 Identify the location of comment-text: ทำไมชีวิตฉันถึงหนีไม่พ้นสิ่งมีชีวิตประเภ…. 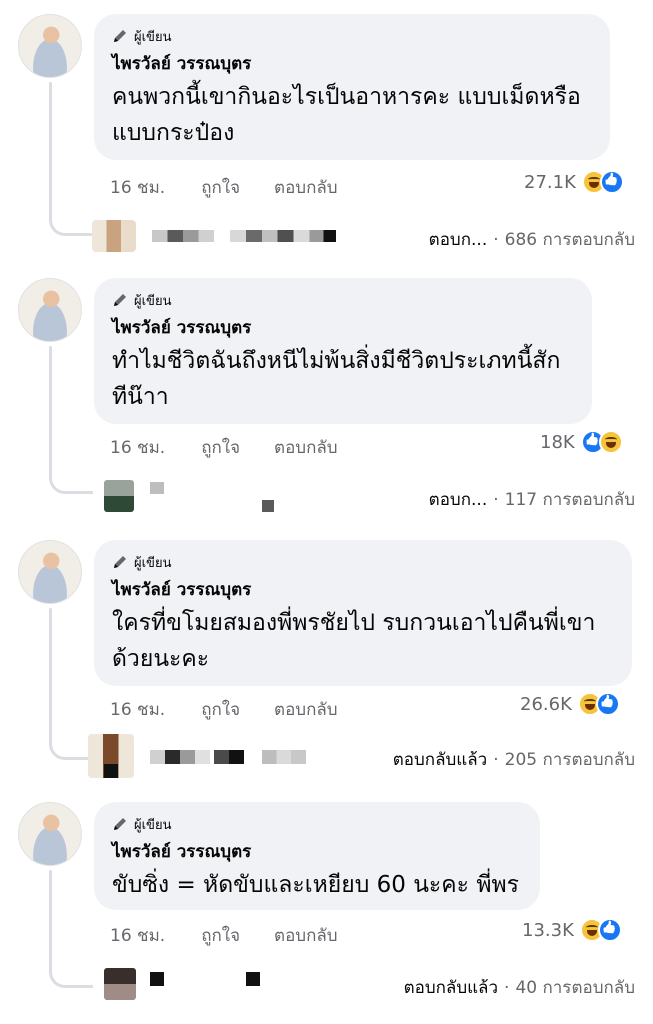
(343, 379).